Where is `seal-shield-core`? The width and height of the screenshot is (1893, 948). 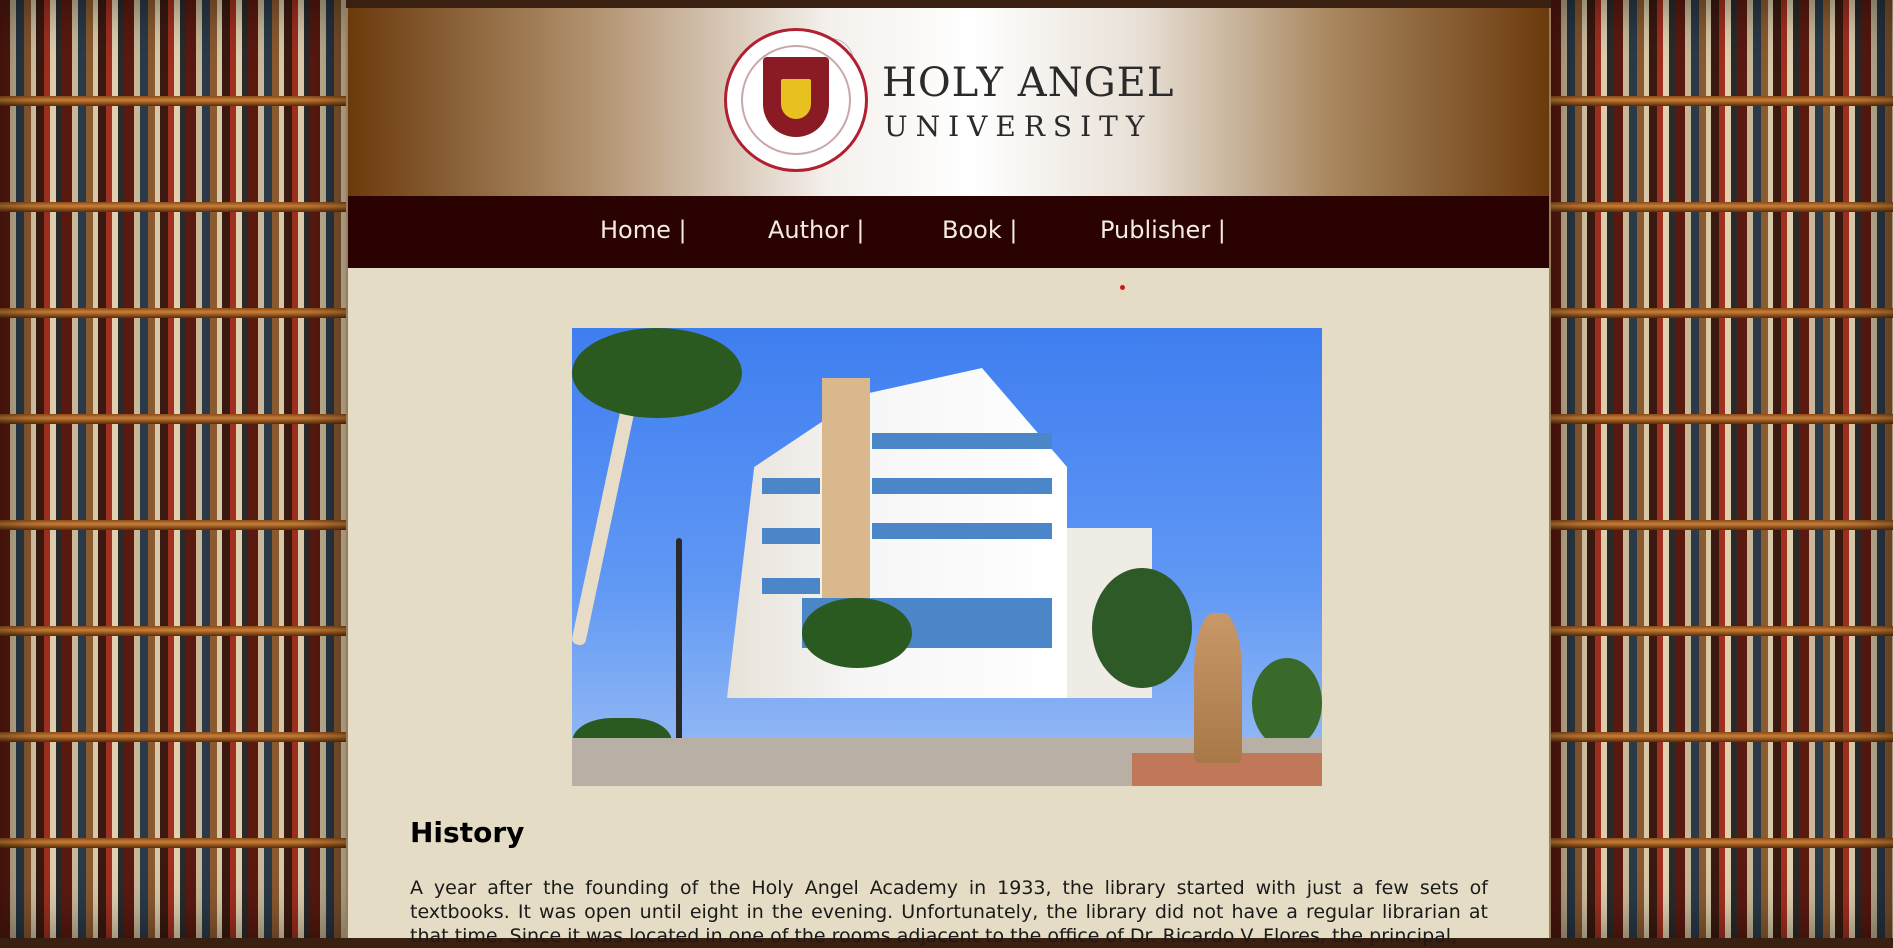
seal-shield-core is located at coordinates (796, 99).